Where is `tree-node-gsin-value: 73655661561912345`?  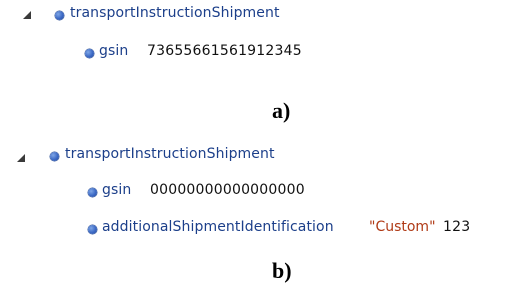
tree-node-gsin-value: 73655661561912345 is located at coordinates (224, 51).